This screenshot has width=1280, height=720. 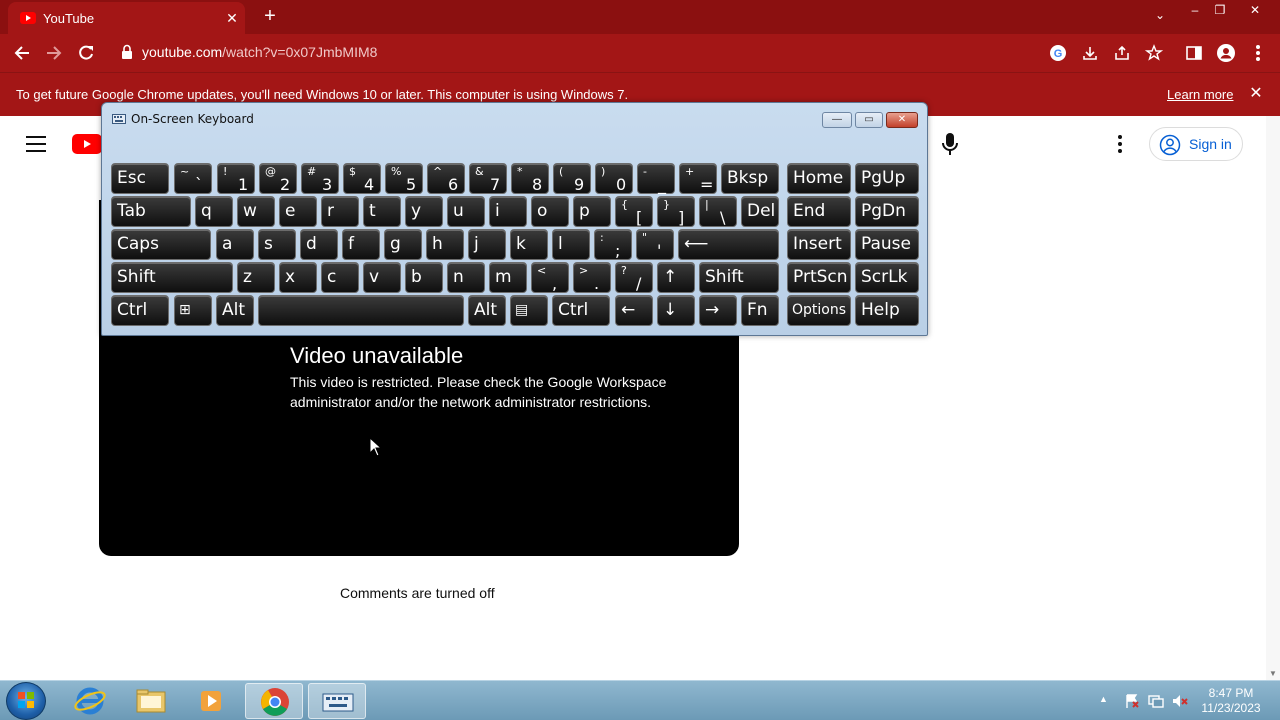 I want to click on key-row5-6: Ctrl, so click(x=581, y=310).